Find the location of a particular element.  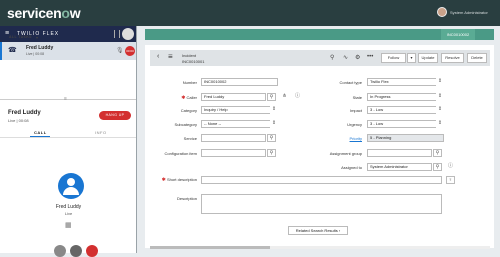

short-description-label: ✱ Short description is located at coordinates (179, 180).